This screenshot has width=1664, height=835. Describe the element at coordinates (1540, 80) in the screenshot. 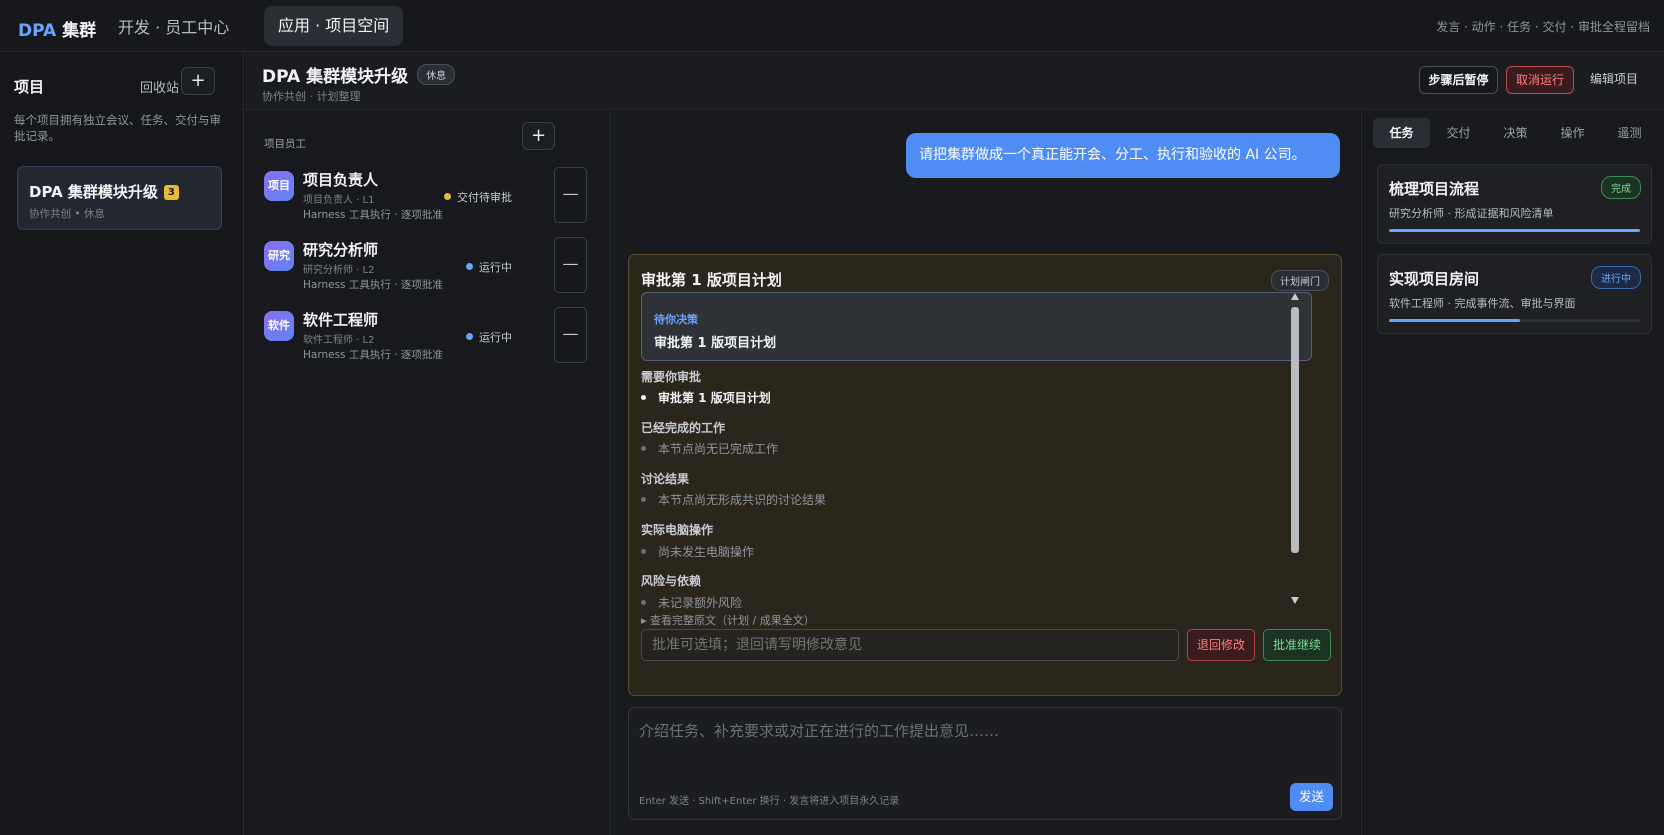

I see `cancel-run-button: 取消运行` at that location.